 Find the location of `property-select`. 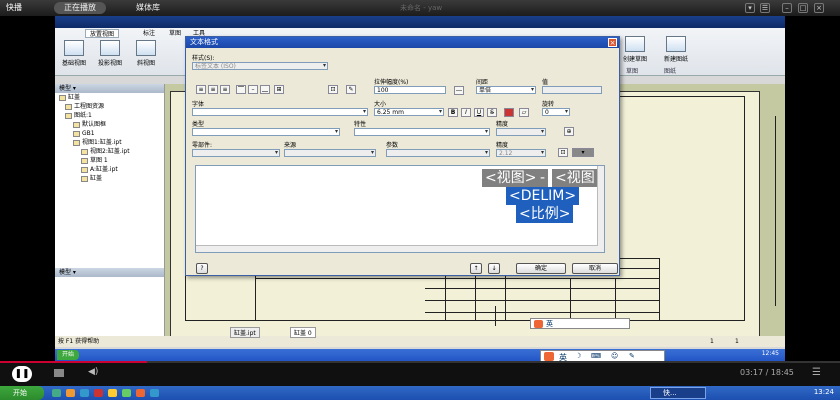

property-select is located at coordinates (422, 132).